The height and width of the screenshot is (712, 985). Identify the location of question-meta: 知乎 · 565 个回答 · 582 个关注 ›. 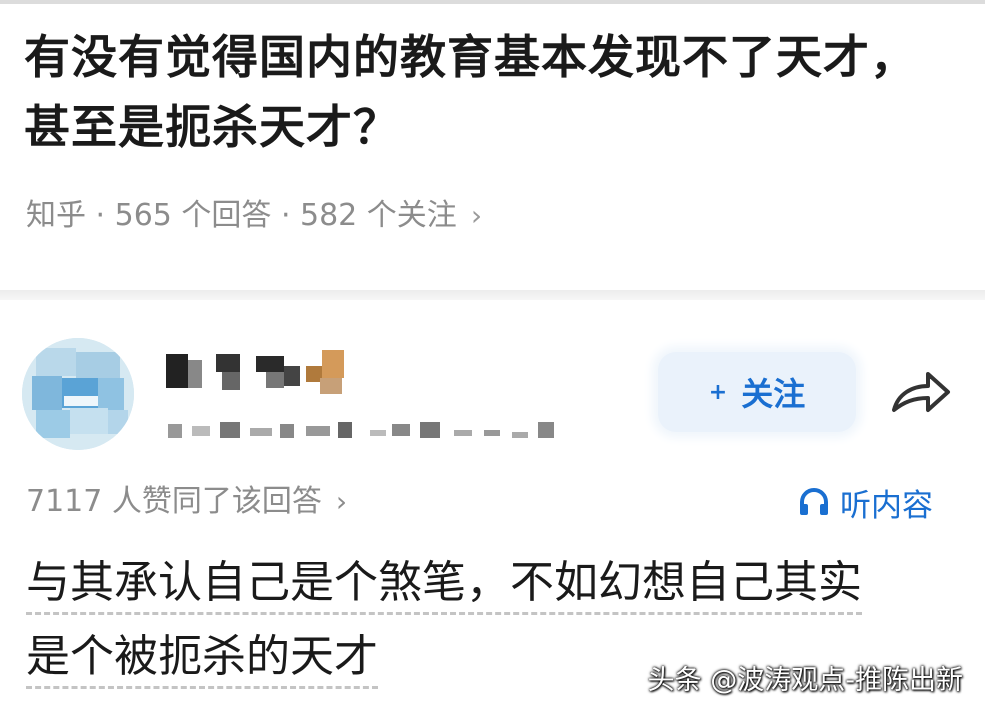
(254, 216).